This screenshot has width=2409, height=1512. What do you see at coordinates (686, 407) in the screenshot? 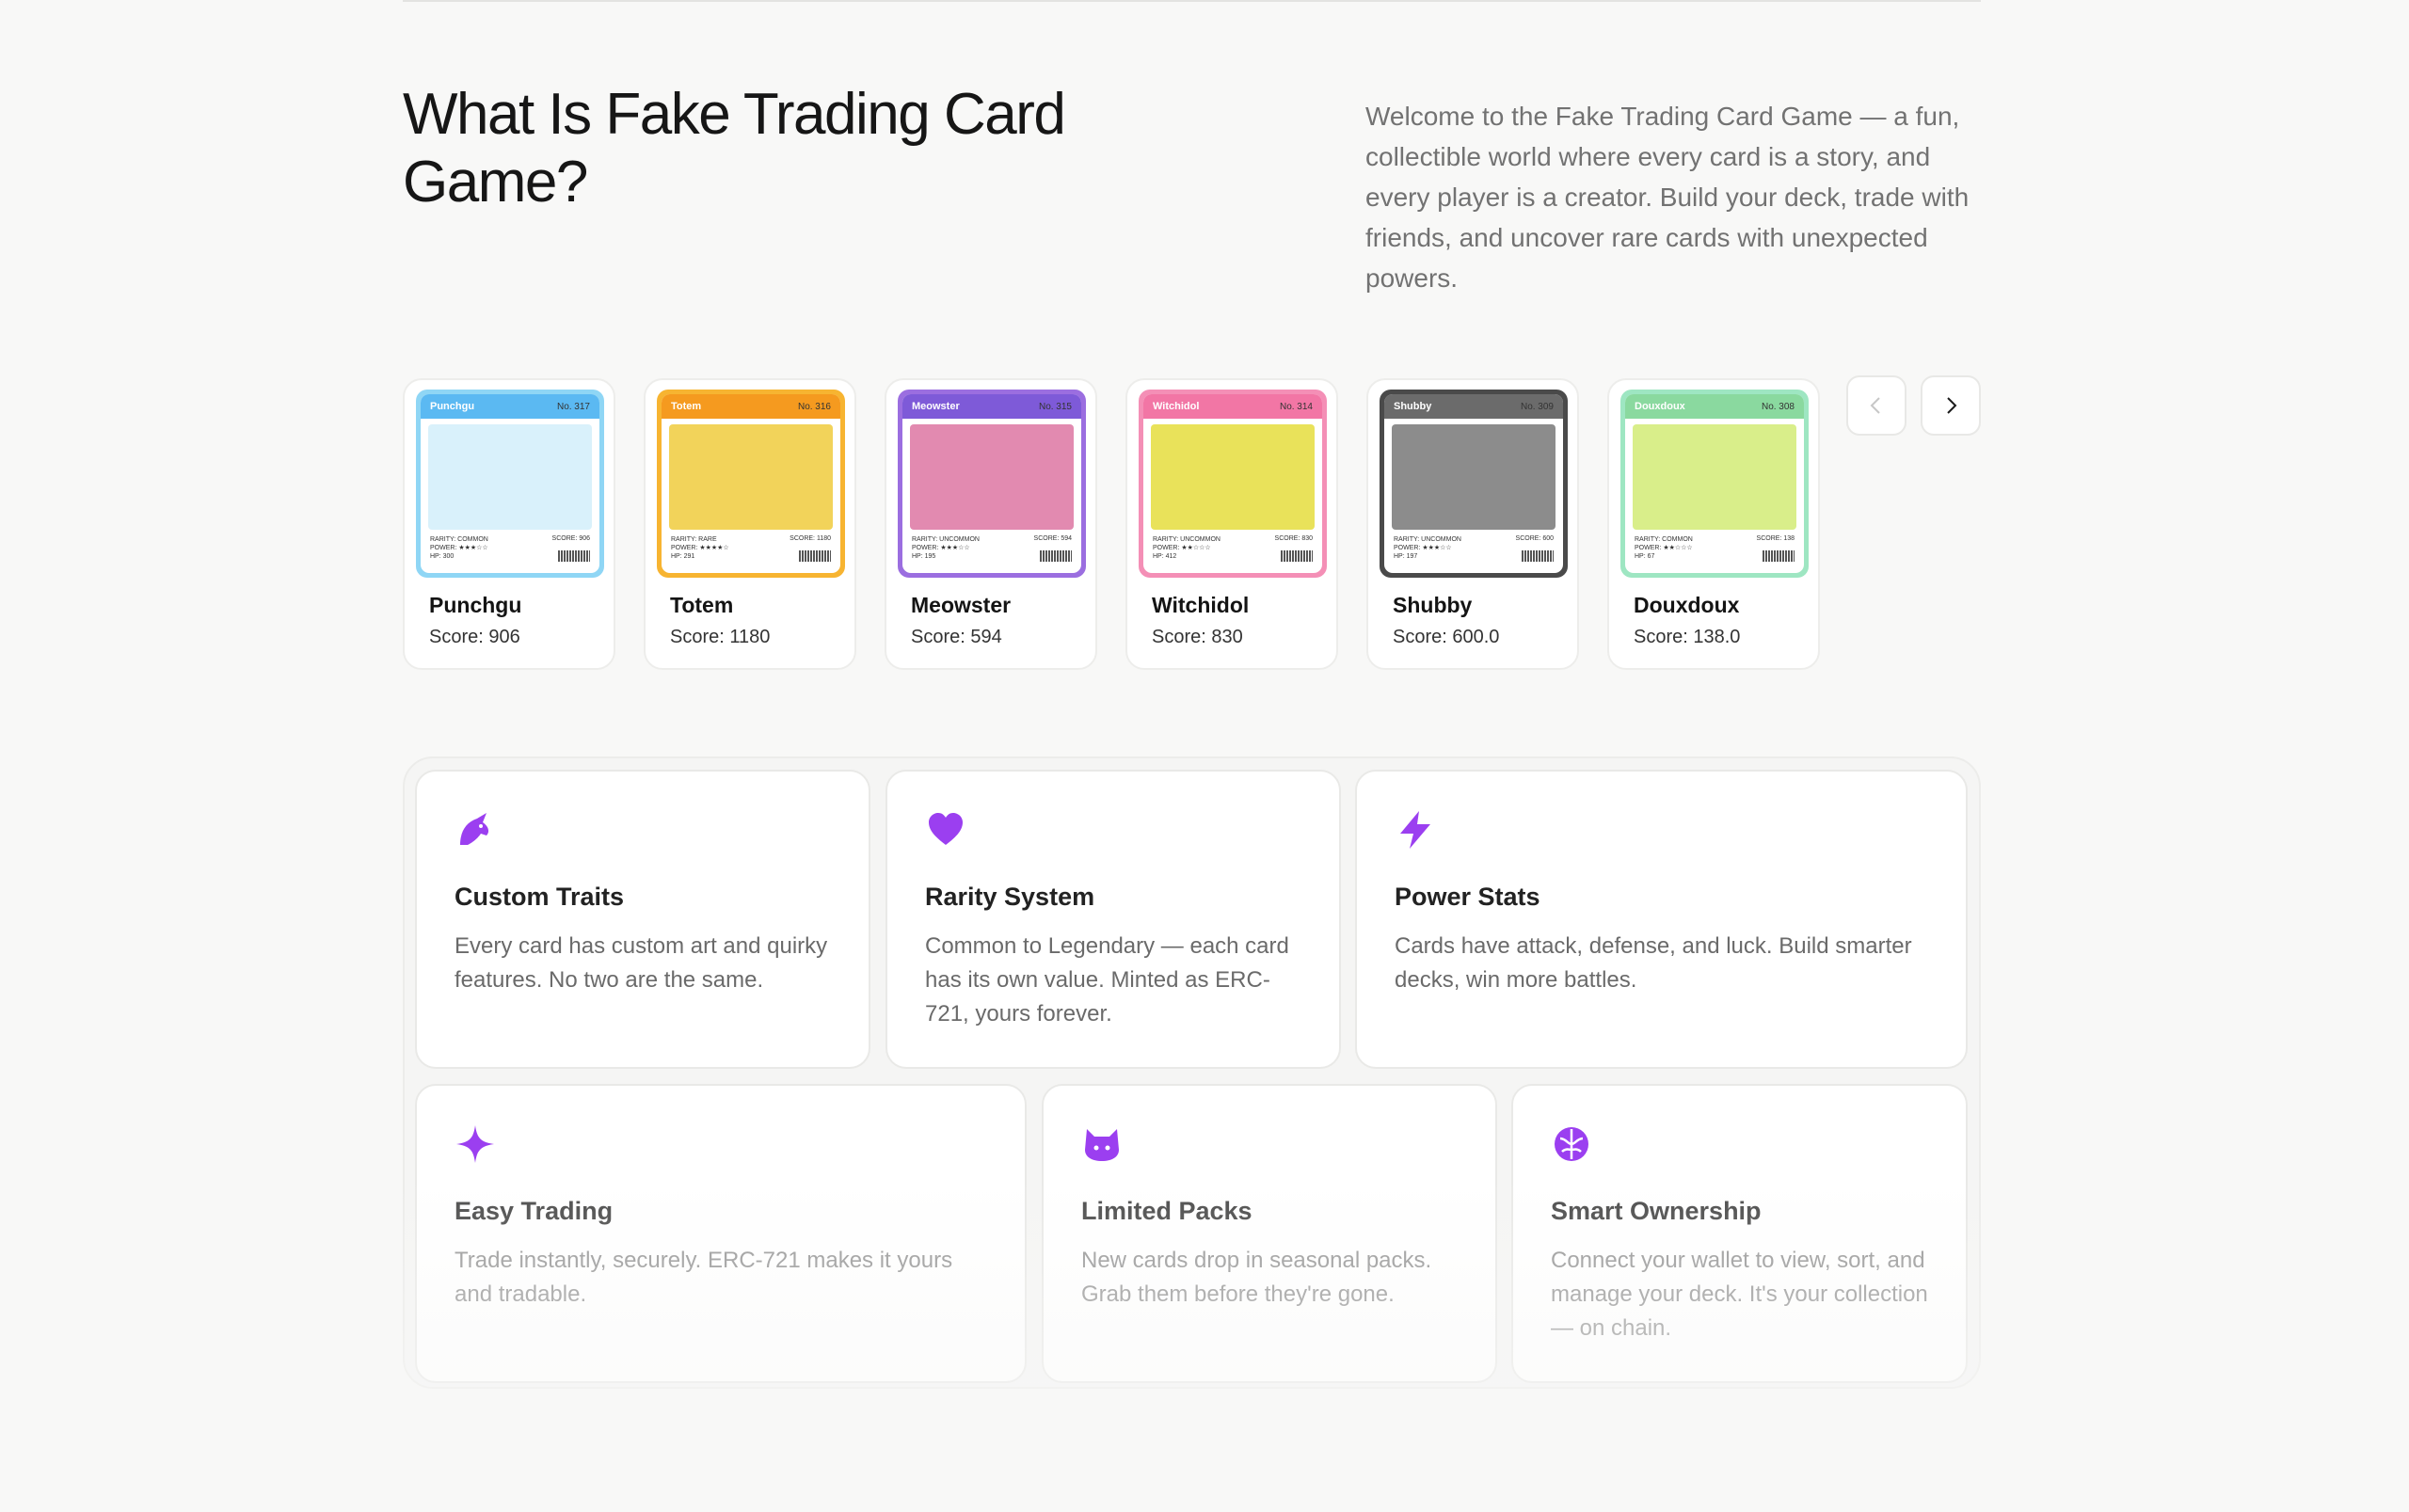
I see `card-art-name: Totem` at bounding box center [686, 407].